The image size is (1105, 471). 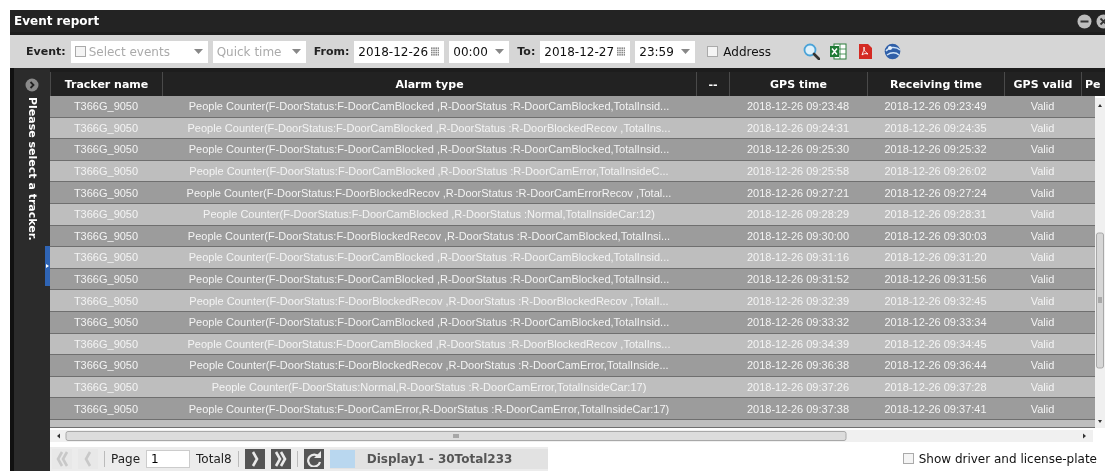 I want to click on table-cell-text: 2018-12-26 09:23:49, so click(x=935, y=107).